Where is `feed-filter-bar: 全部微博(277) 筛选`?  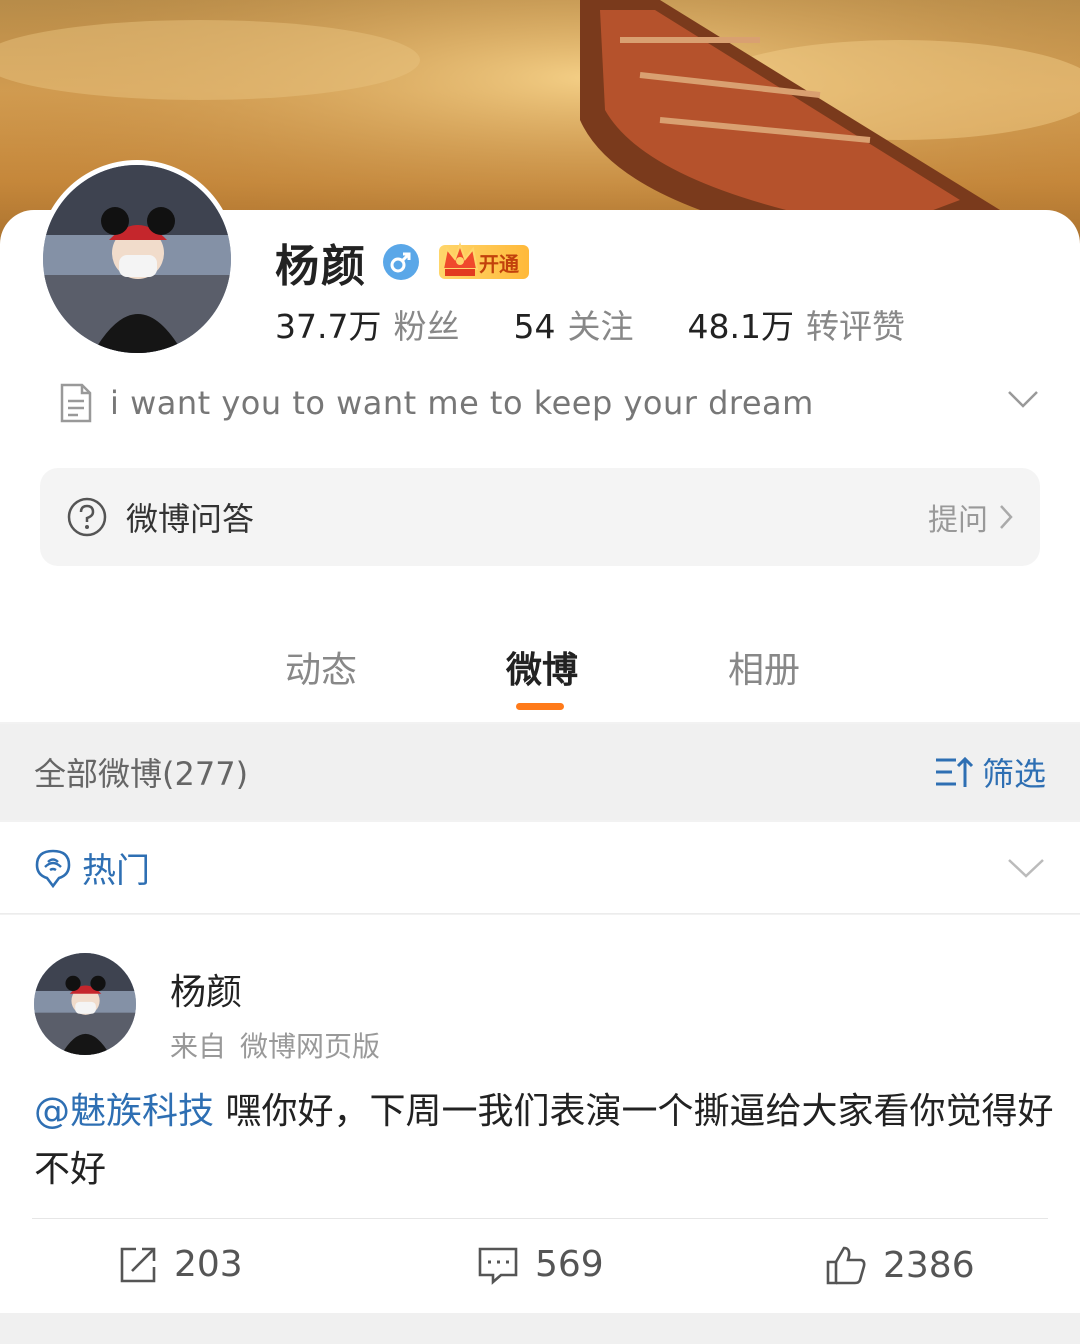
feed-filter-bar: 全部微博(277) 筛选 is located at coordinates (540, 772).